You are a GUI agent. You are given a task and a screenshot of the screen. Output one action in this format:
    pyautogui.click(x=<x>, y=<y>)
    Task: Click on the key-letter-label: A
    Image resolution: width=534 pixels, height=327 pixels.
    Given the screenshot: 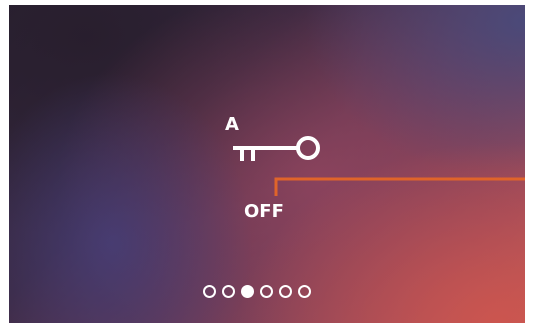 What is the action you would take?
    pyautogui.click(x=232, y=124)
    